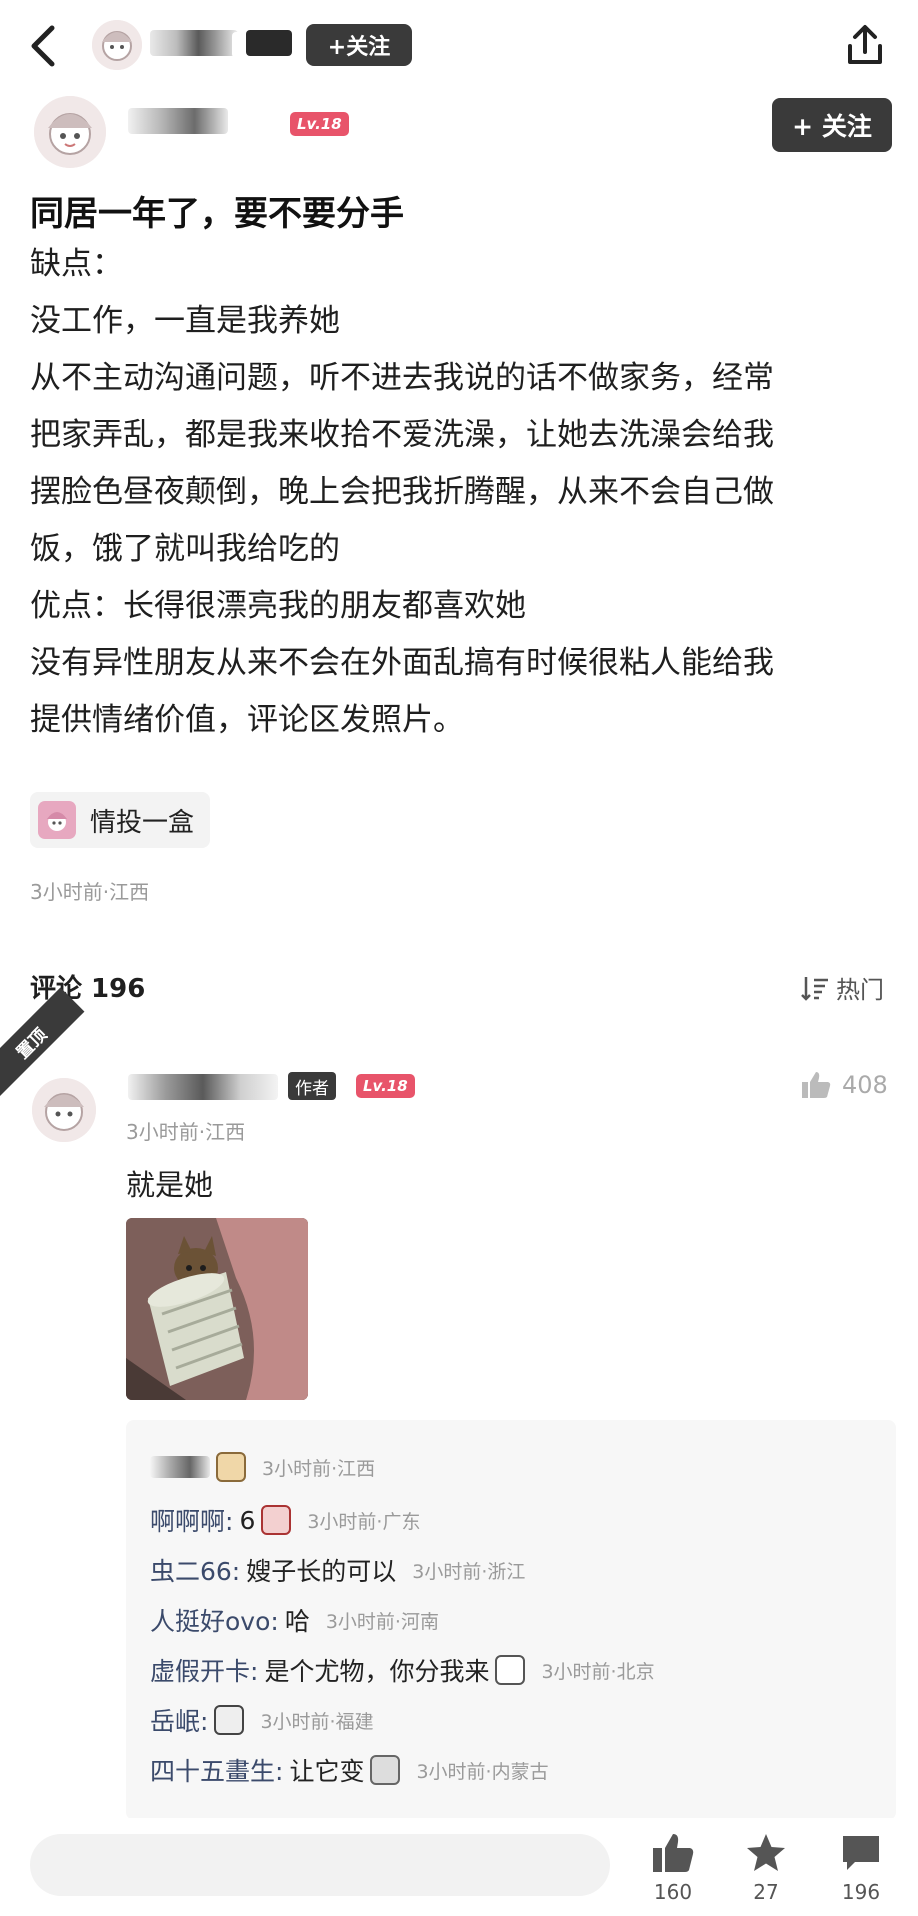 This screenshot has width=918, height=1916. What do you see at coordinates (70, 132) in the screenshot?
I see `author-avatar` at bounding box center [70, 132].